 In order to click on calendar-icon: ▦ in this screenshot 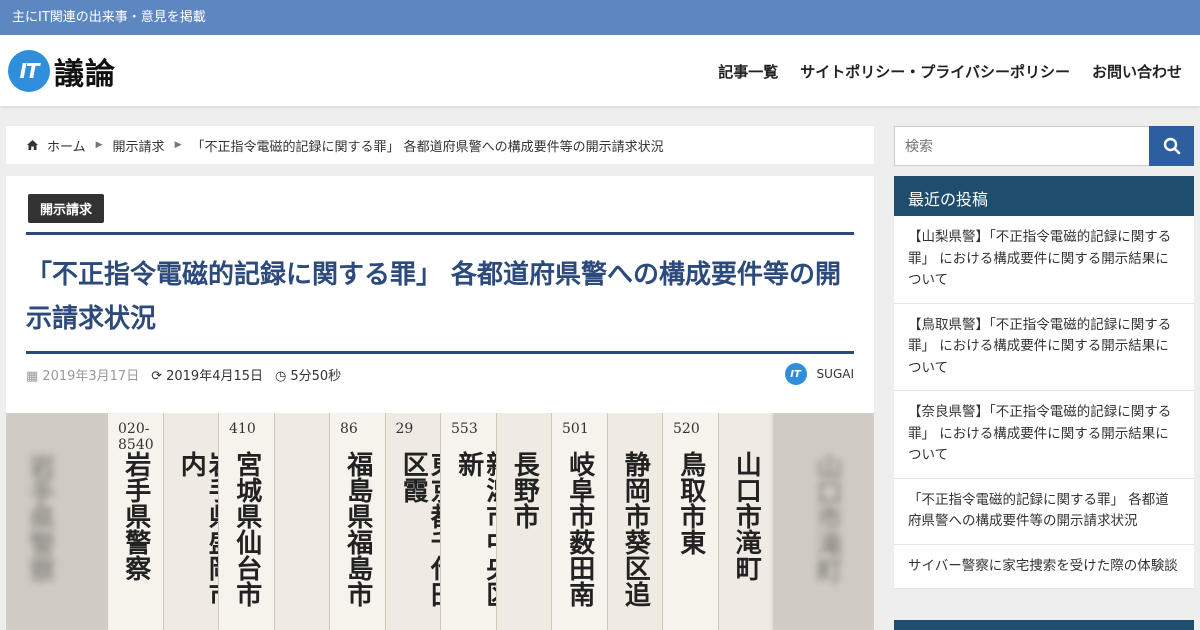, I will do `click(32, 376)`.